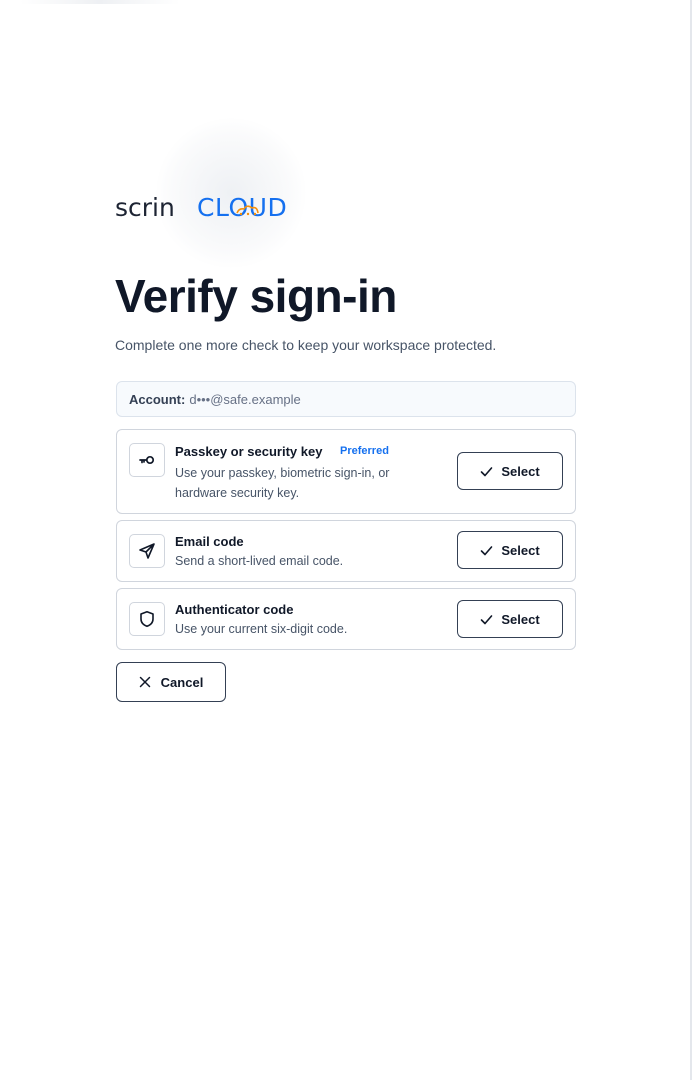 The image size is (692, 1080). I want to click on brand-logo: scrin CLOUD, so click(201, 207).